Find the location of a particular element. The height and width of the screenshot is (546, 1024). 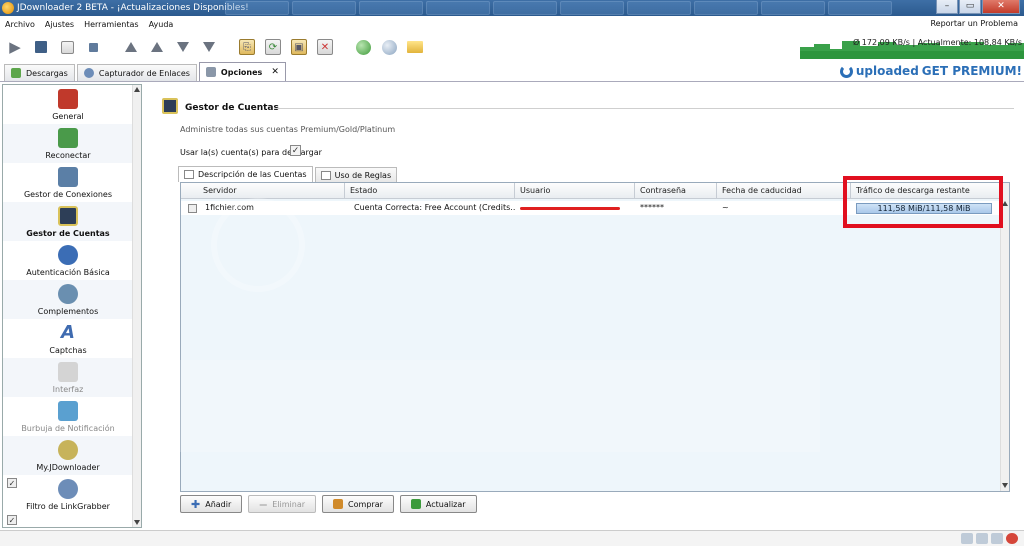

tab-uso-reglas: Uso de Reglas is located at coordinates (356, 174).